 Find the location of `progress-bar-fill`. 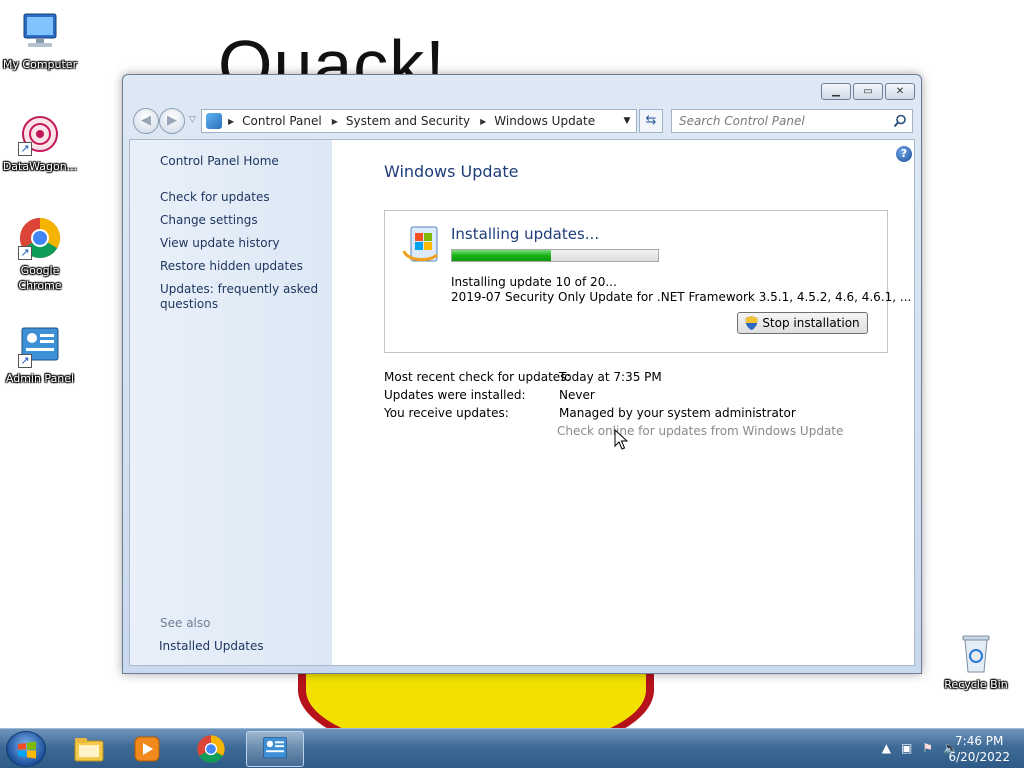

progress-bar-fill is located at coordinates (501, 255).